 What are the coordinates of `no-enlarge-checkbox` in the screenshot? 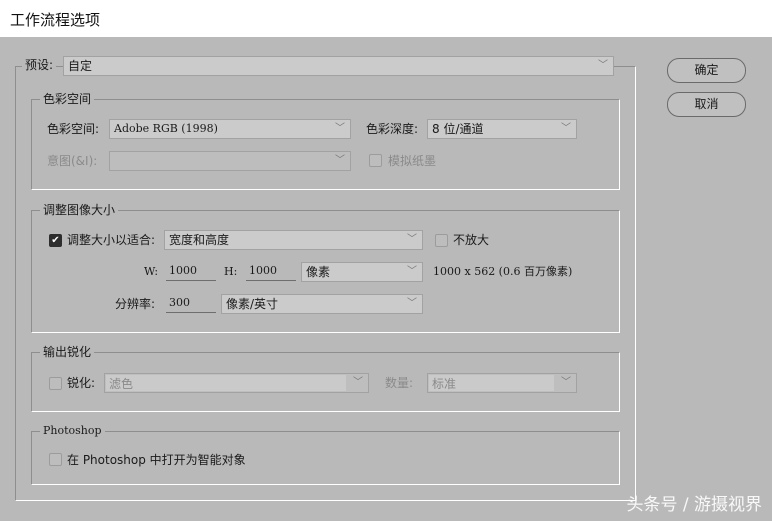 It's located at (441, 240).